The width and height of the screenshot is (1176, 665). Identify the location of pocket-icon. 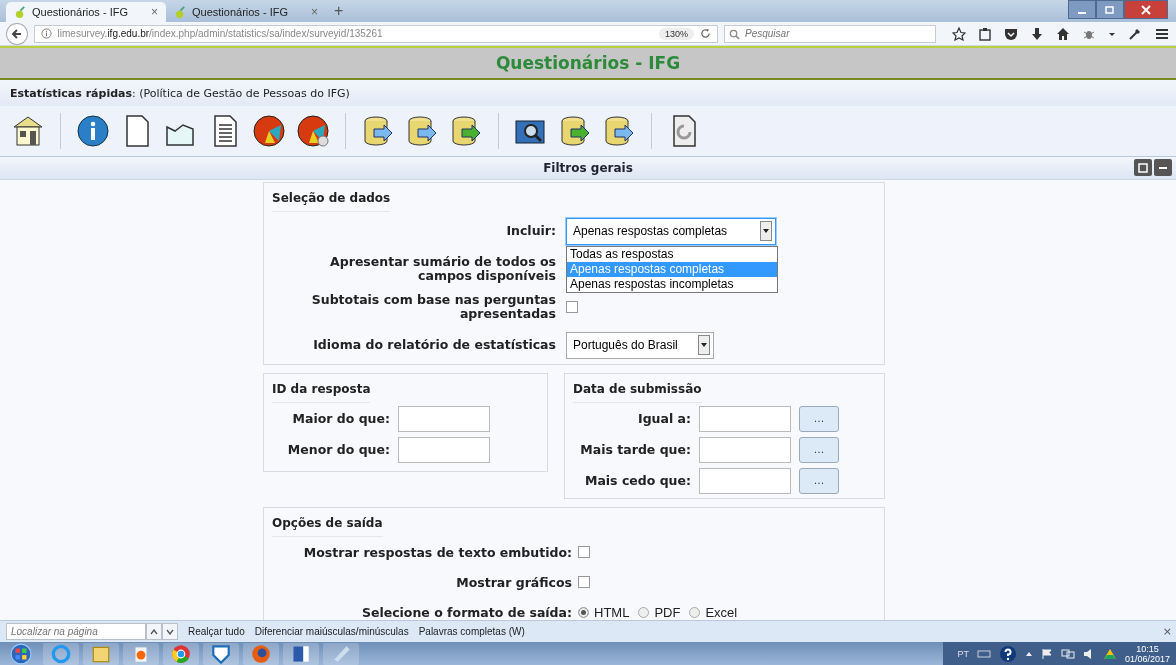
(1011, 33).